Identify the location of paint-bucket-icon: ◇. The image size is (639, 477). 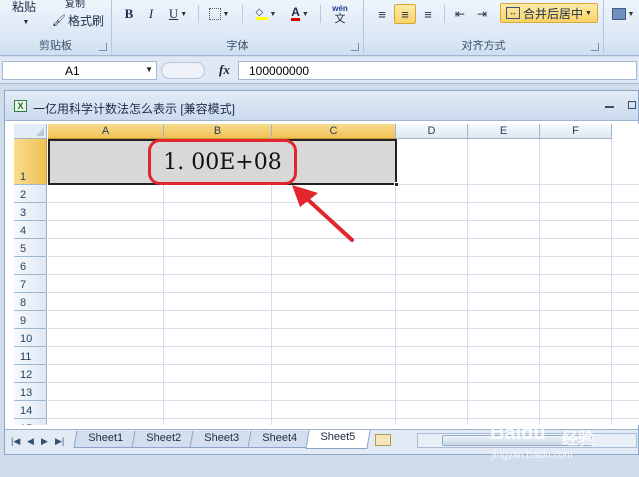
(261, 14).